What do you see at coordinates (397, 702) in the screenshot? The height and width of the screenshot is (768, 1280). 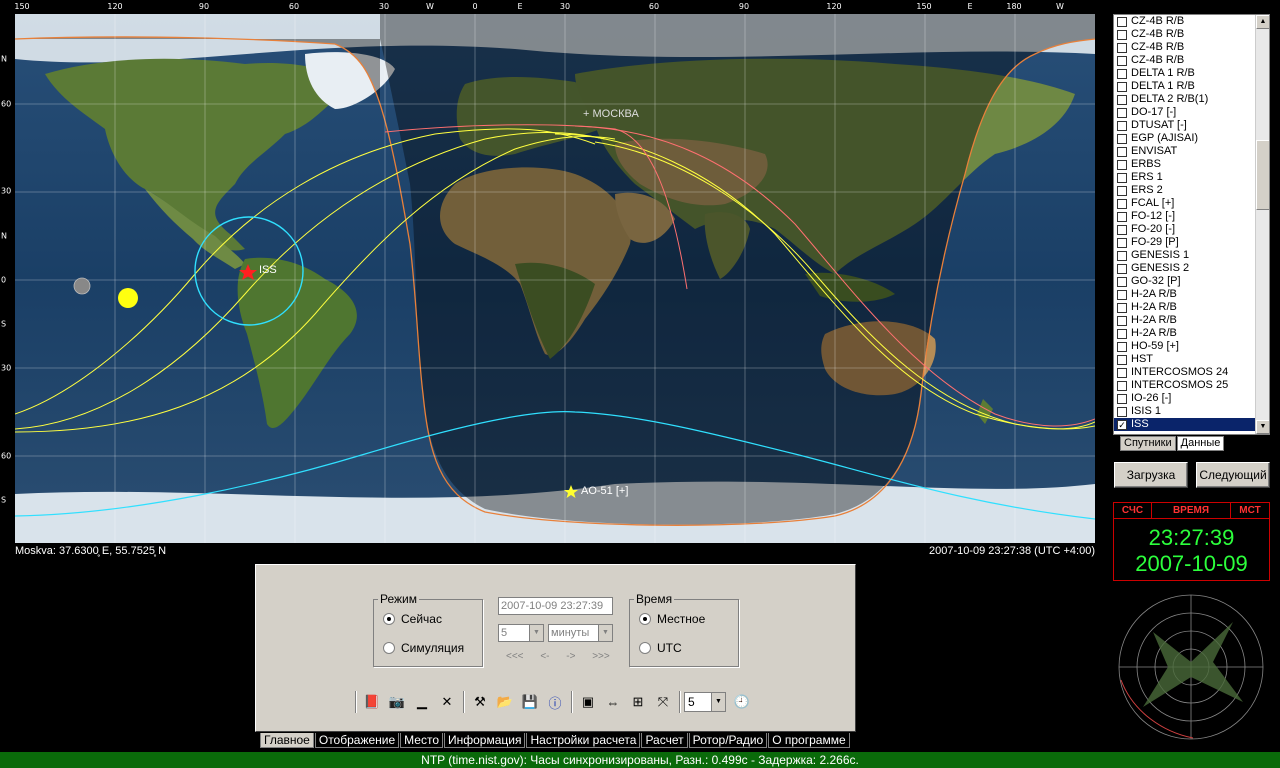 I see `camera-icon: 📷` at bounding box center [397, 702].